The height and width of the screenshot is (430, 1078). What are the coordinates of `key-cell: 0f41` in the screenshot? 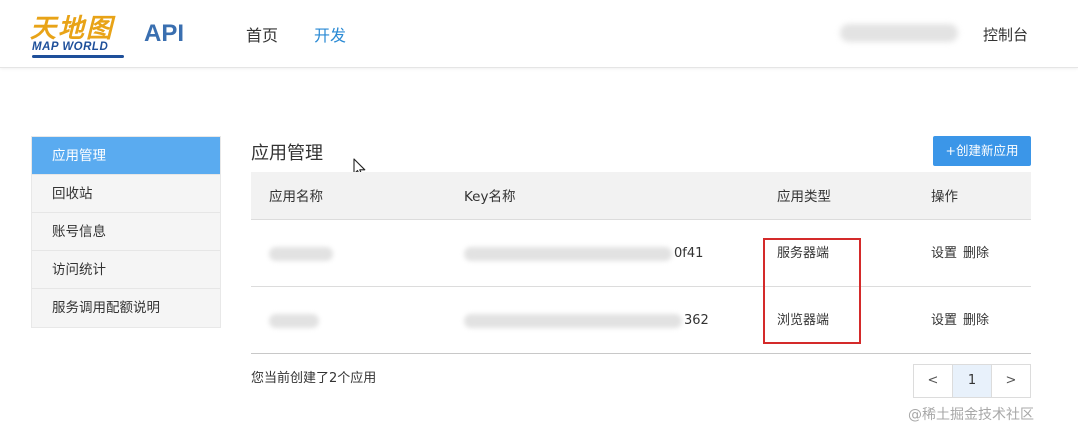 It's located at (583, 254).